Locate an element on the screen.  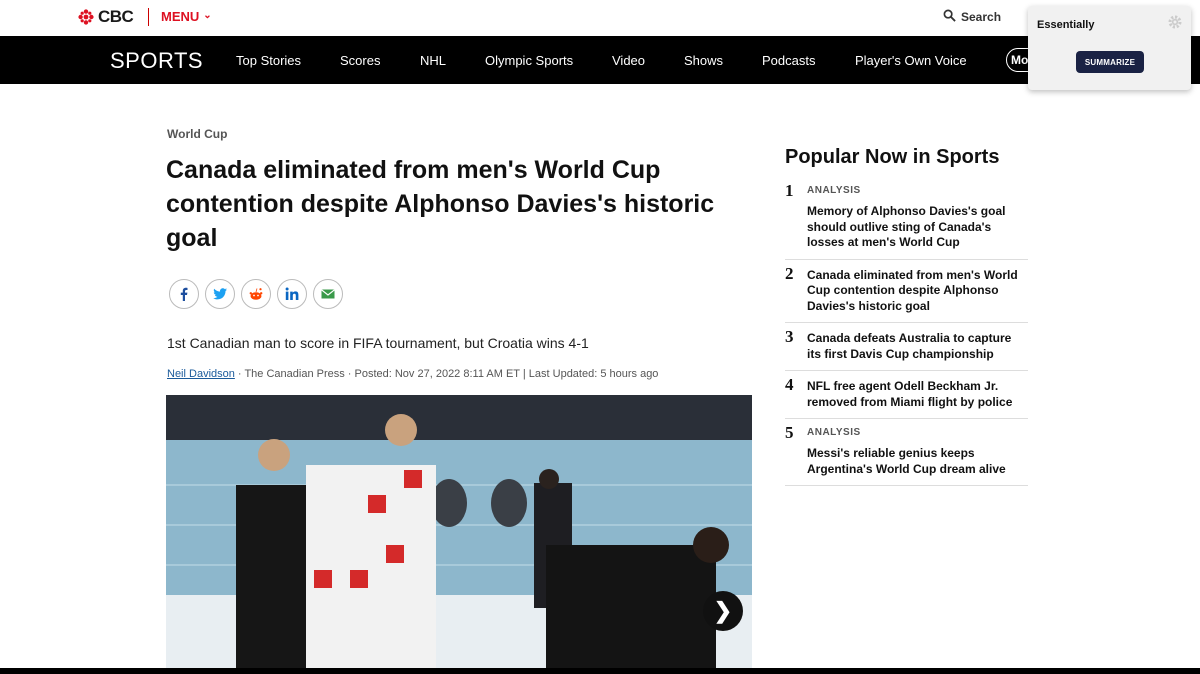
summarize-button: SUMMARIZE is located at coordinates (1110, 62).